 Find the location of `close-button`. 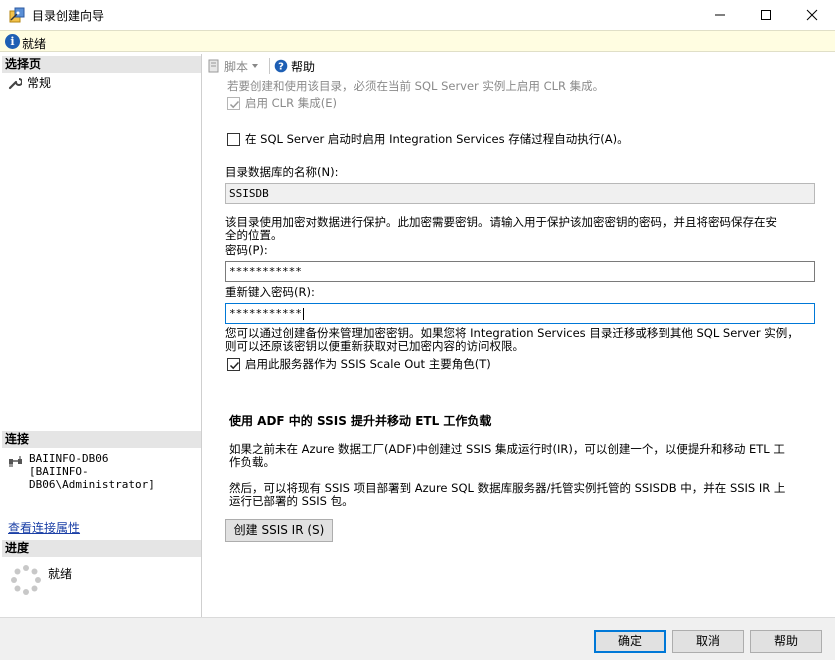

close-button is located at coordinates (812, 15).